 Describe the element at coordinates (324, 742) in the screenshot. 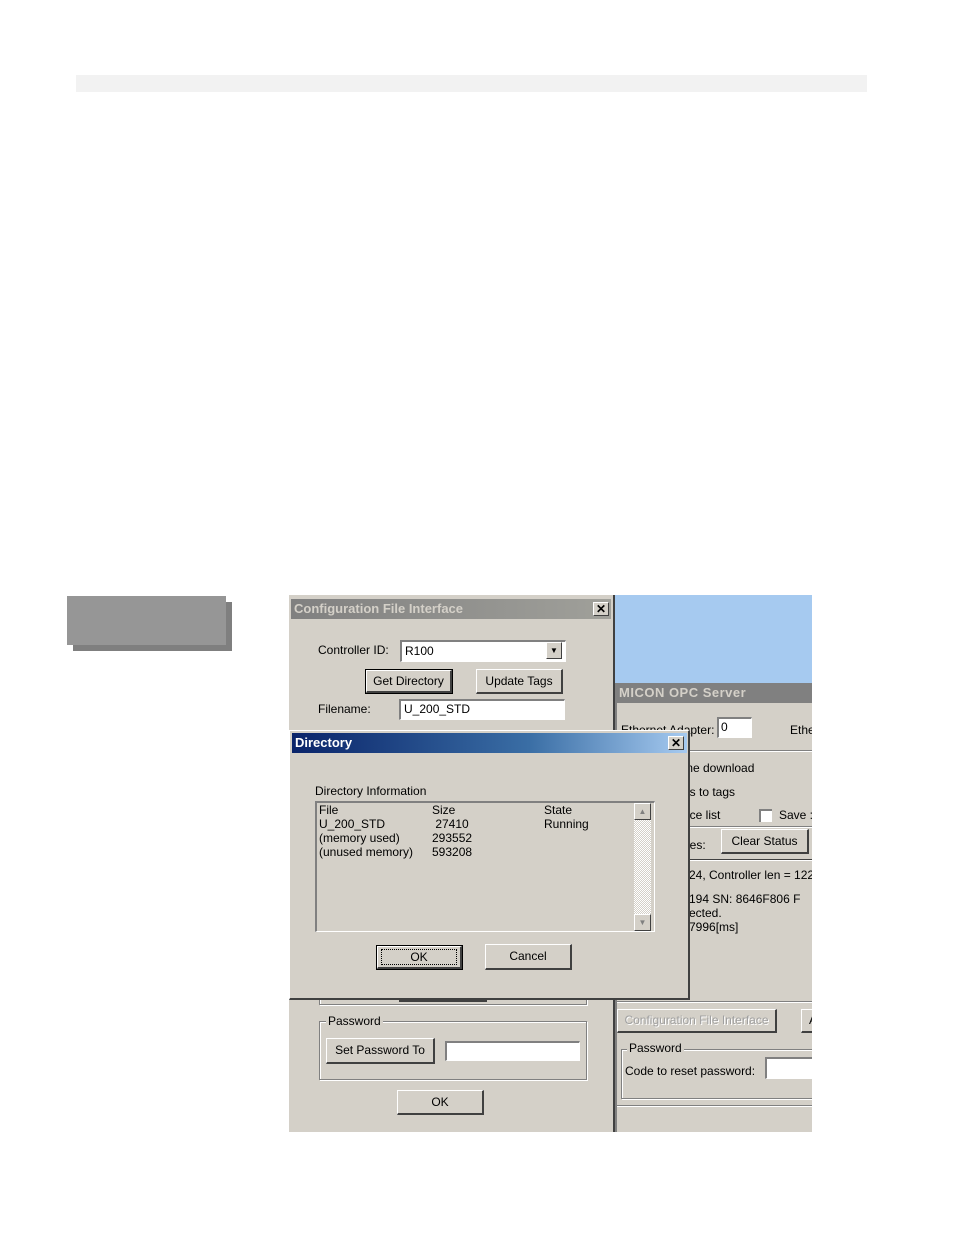

I see `directory-dialog-title-text: Directory` at that location.